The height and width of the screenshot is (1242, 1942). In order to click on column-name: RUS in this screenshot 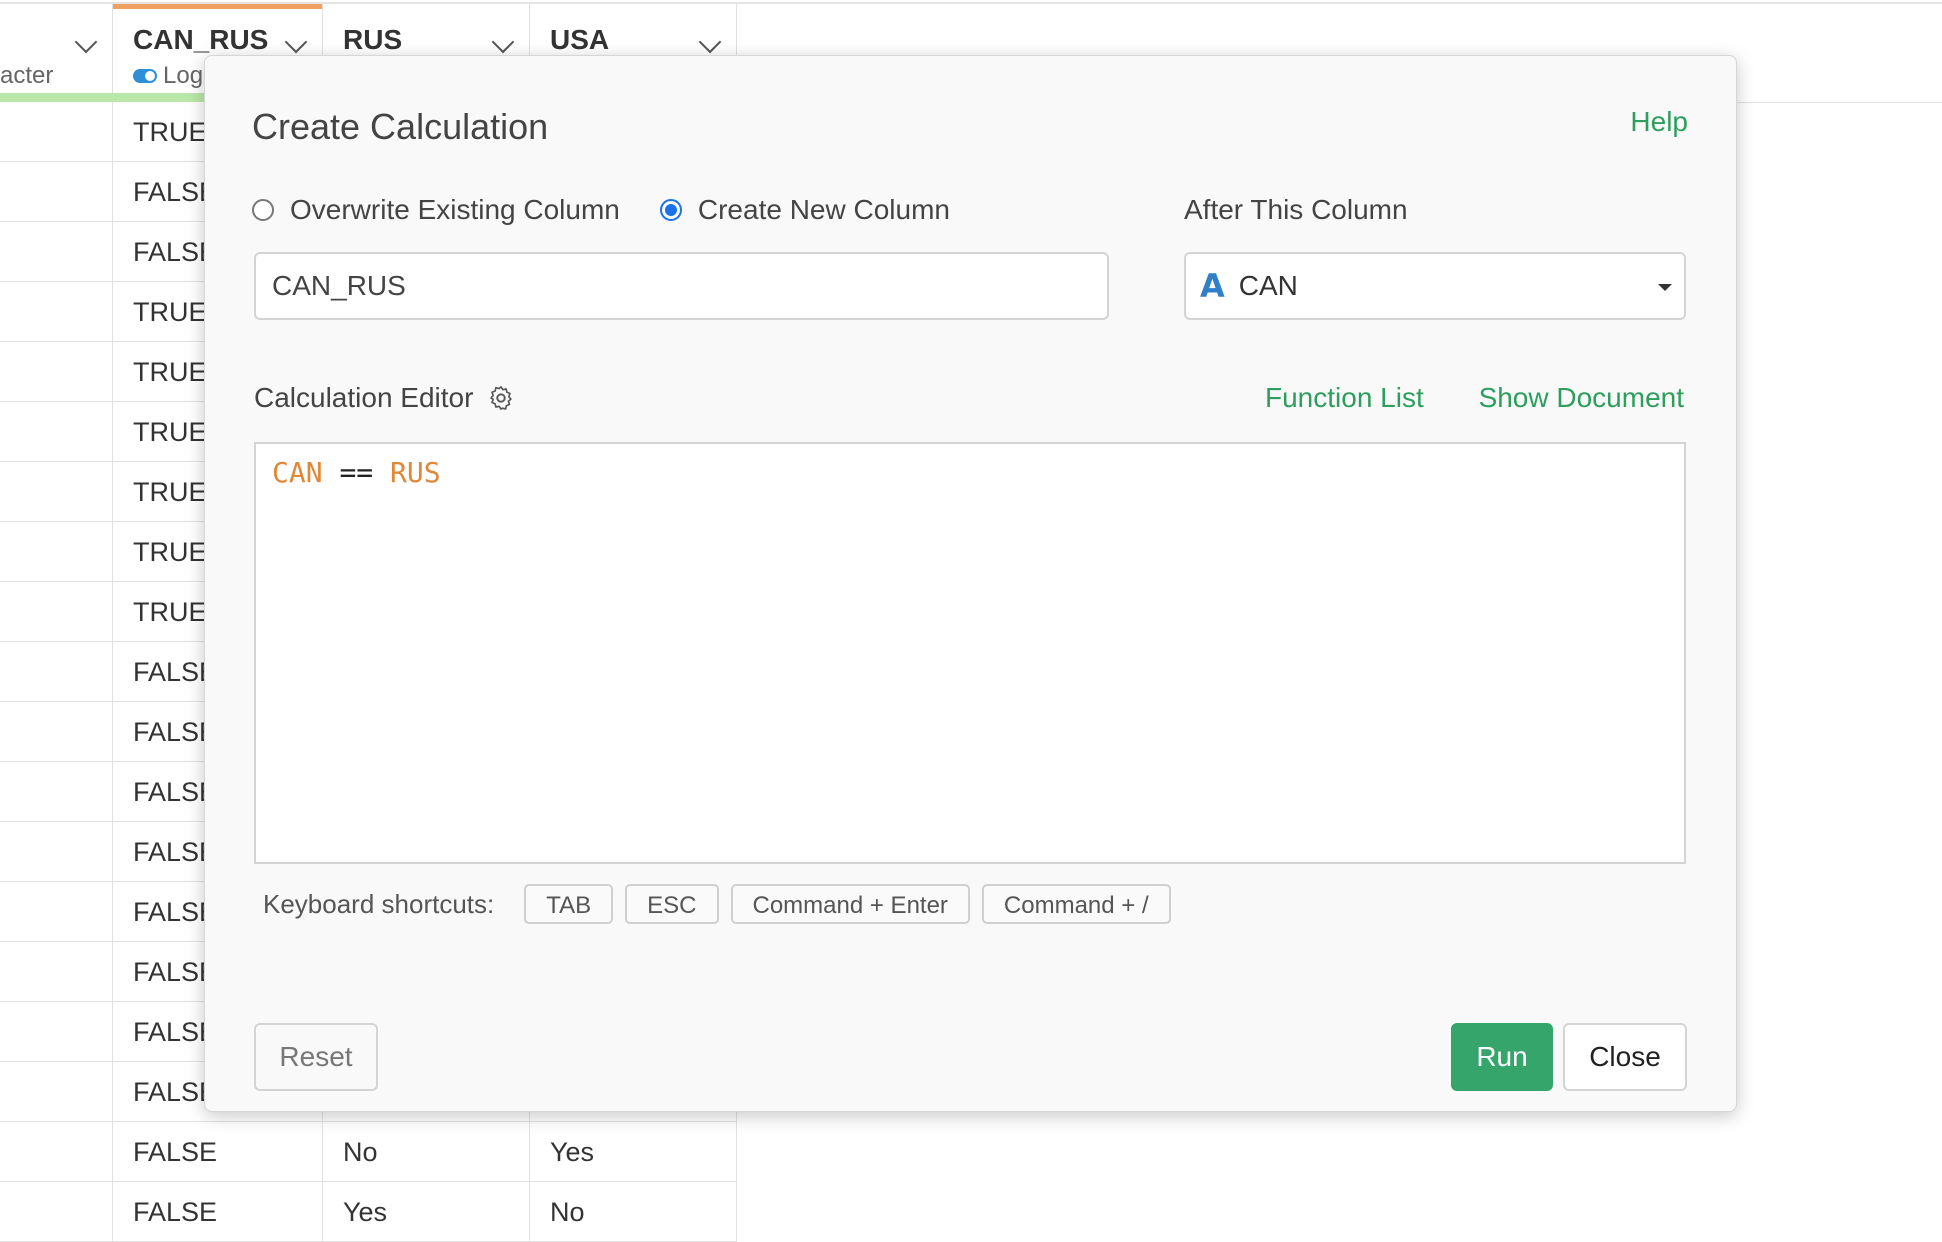, I will do `click(373, 39)`.